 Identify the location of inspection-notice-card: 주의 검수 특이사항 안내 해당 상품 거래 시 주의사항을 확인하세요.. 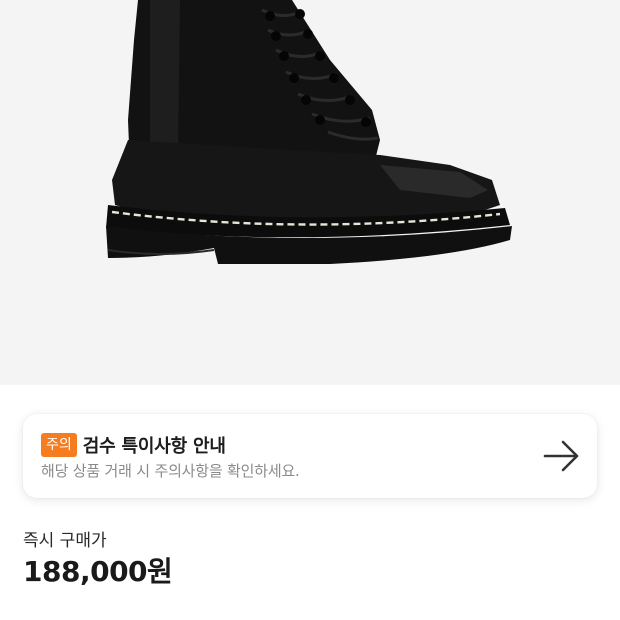
(310, 456).